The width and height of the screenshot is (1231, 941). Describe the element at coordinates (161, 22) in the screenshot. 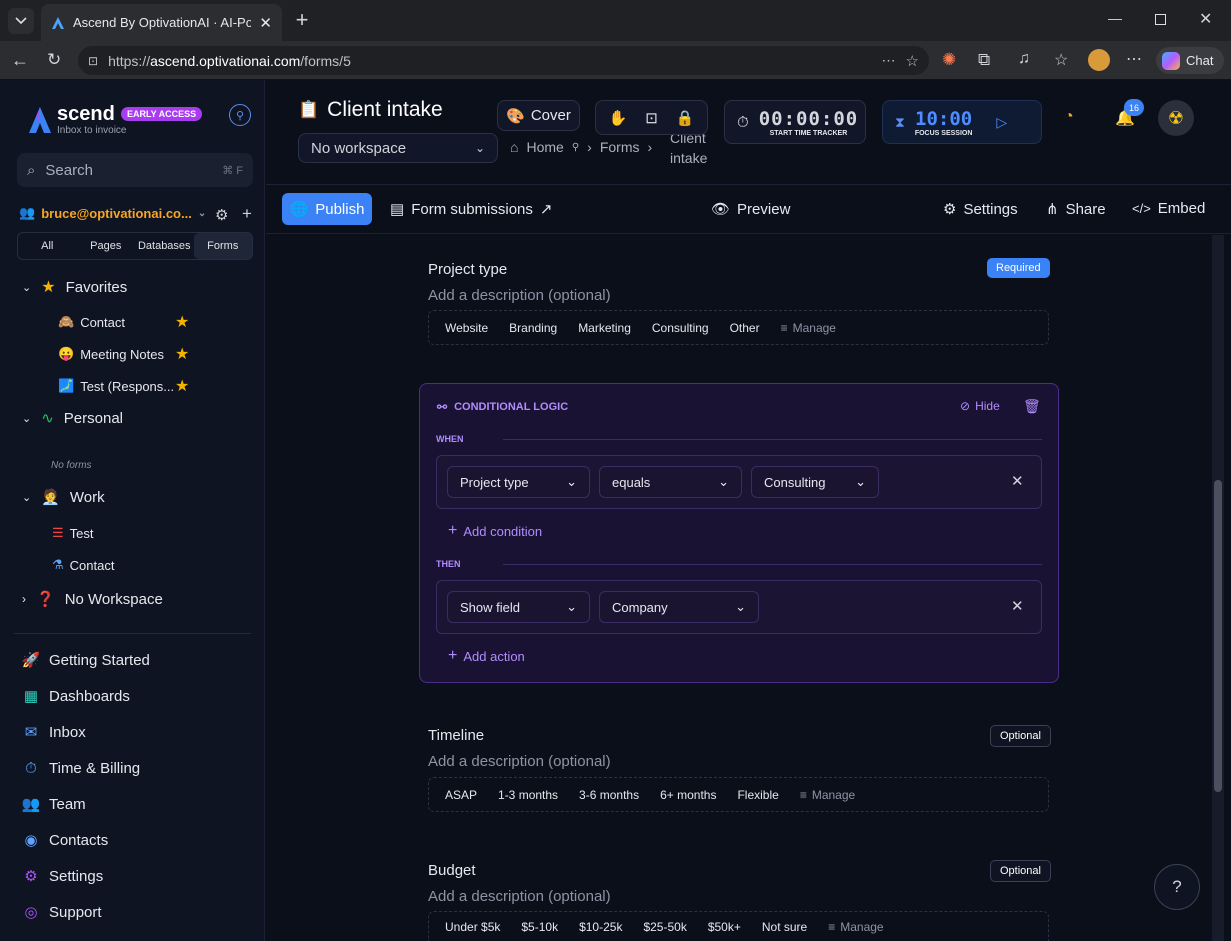

I see `browser-tab: Ascend By OptivationAI · AI-Powere ✕` at that location.